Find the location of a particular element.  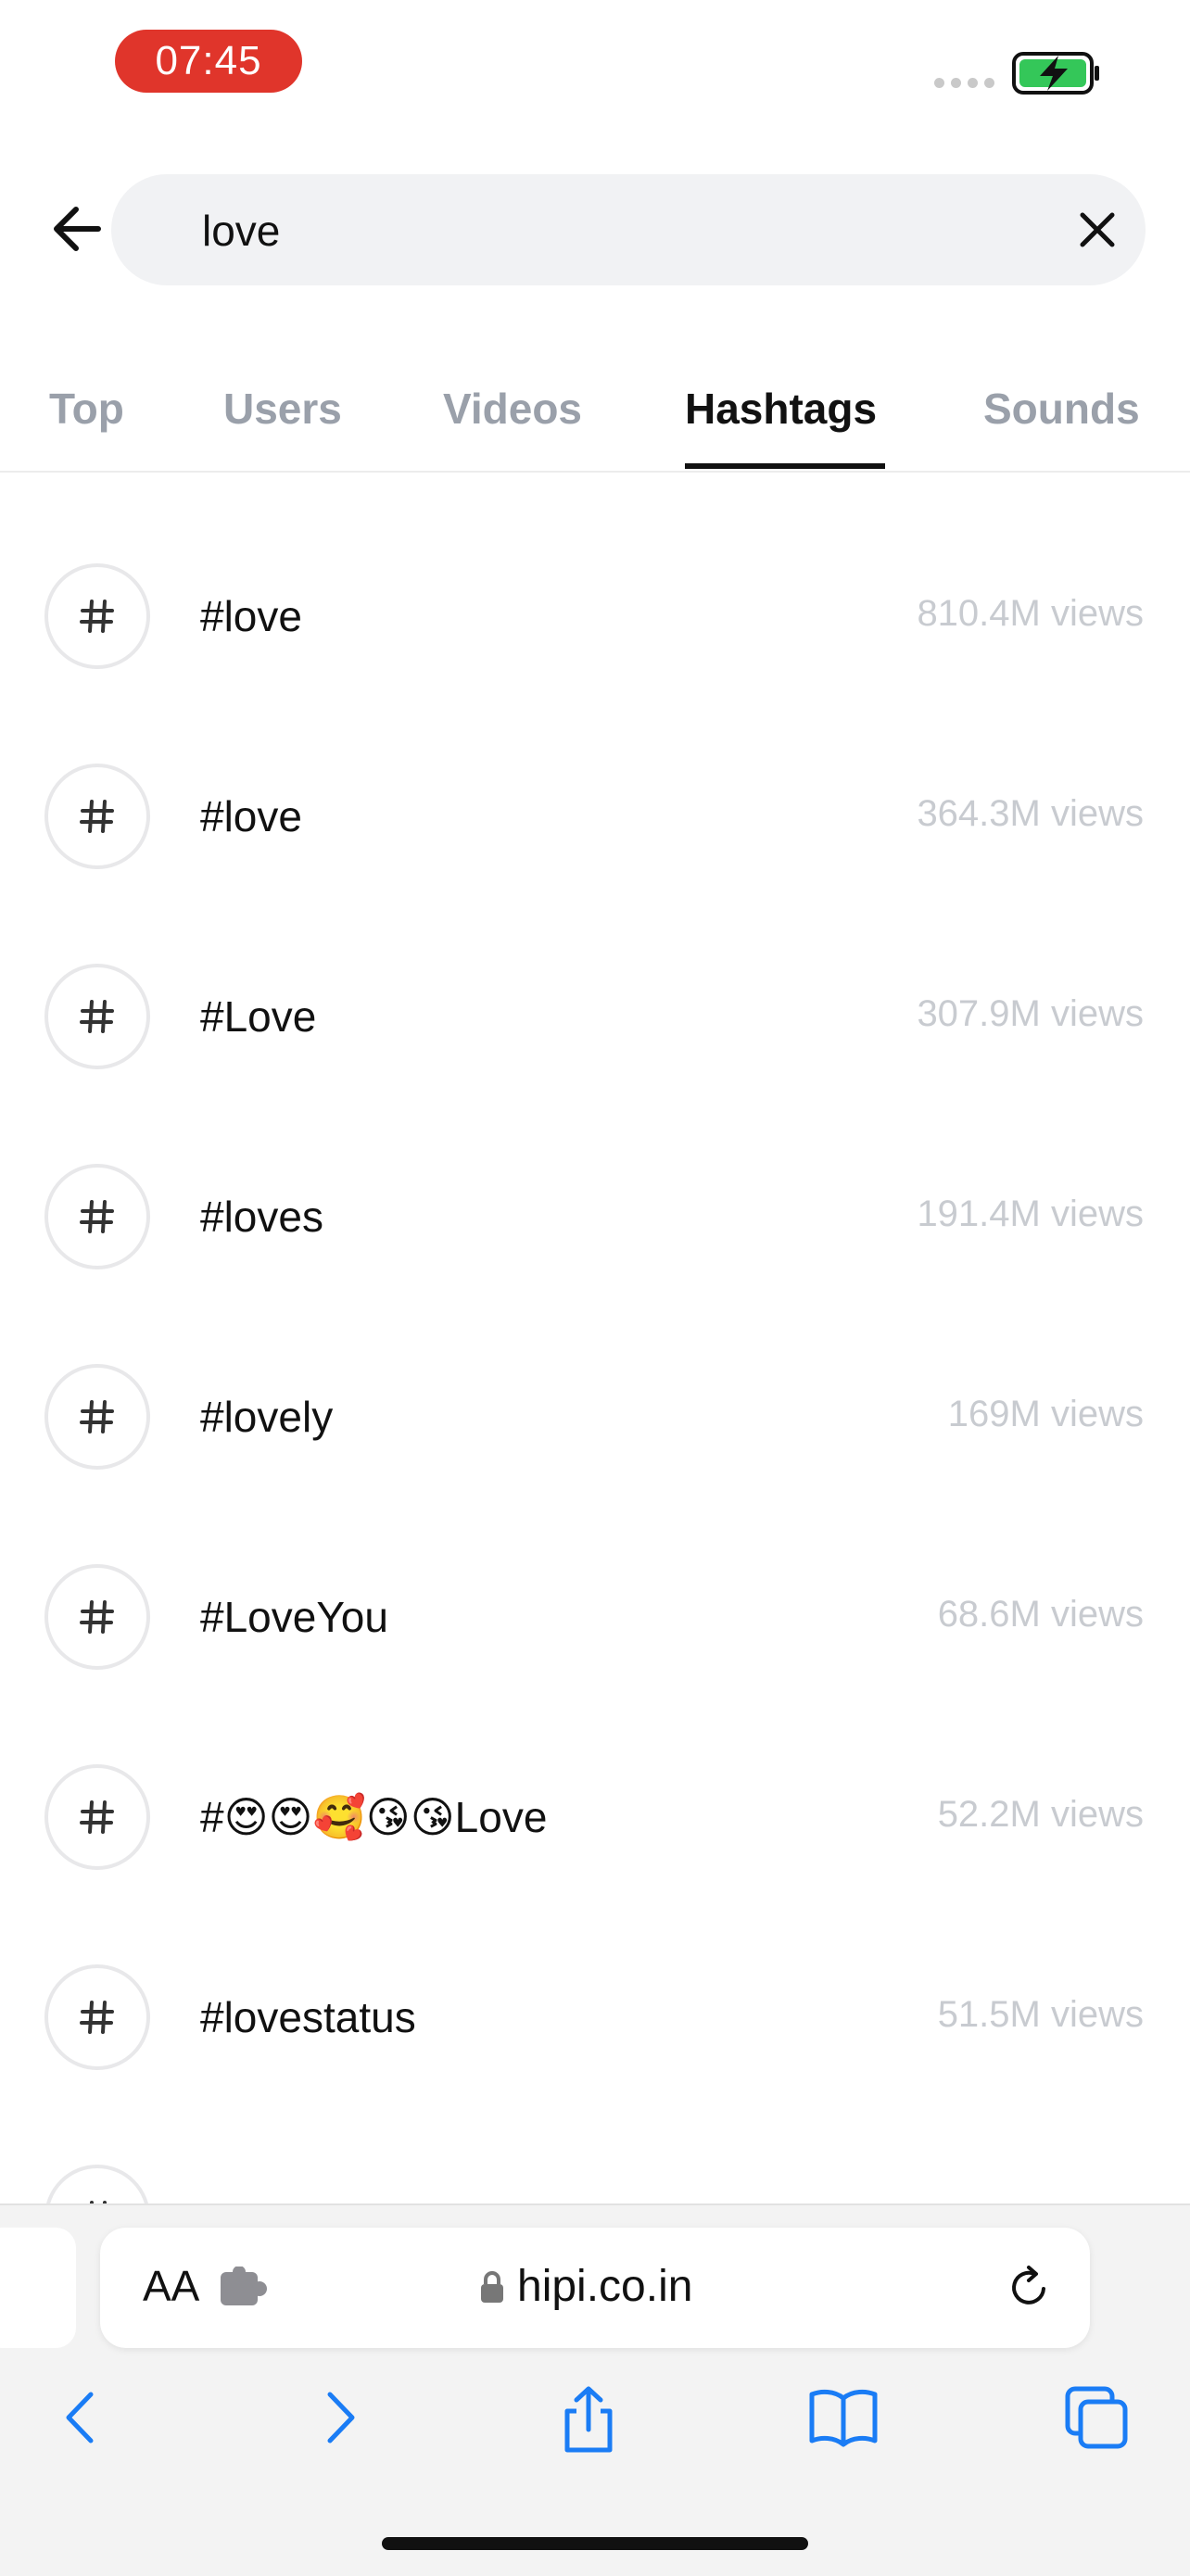

tabs-button is located at coordinates (1096, 2417).